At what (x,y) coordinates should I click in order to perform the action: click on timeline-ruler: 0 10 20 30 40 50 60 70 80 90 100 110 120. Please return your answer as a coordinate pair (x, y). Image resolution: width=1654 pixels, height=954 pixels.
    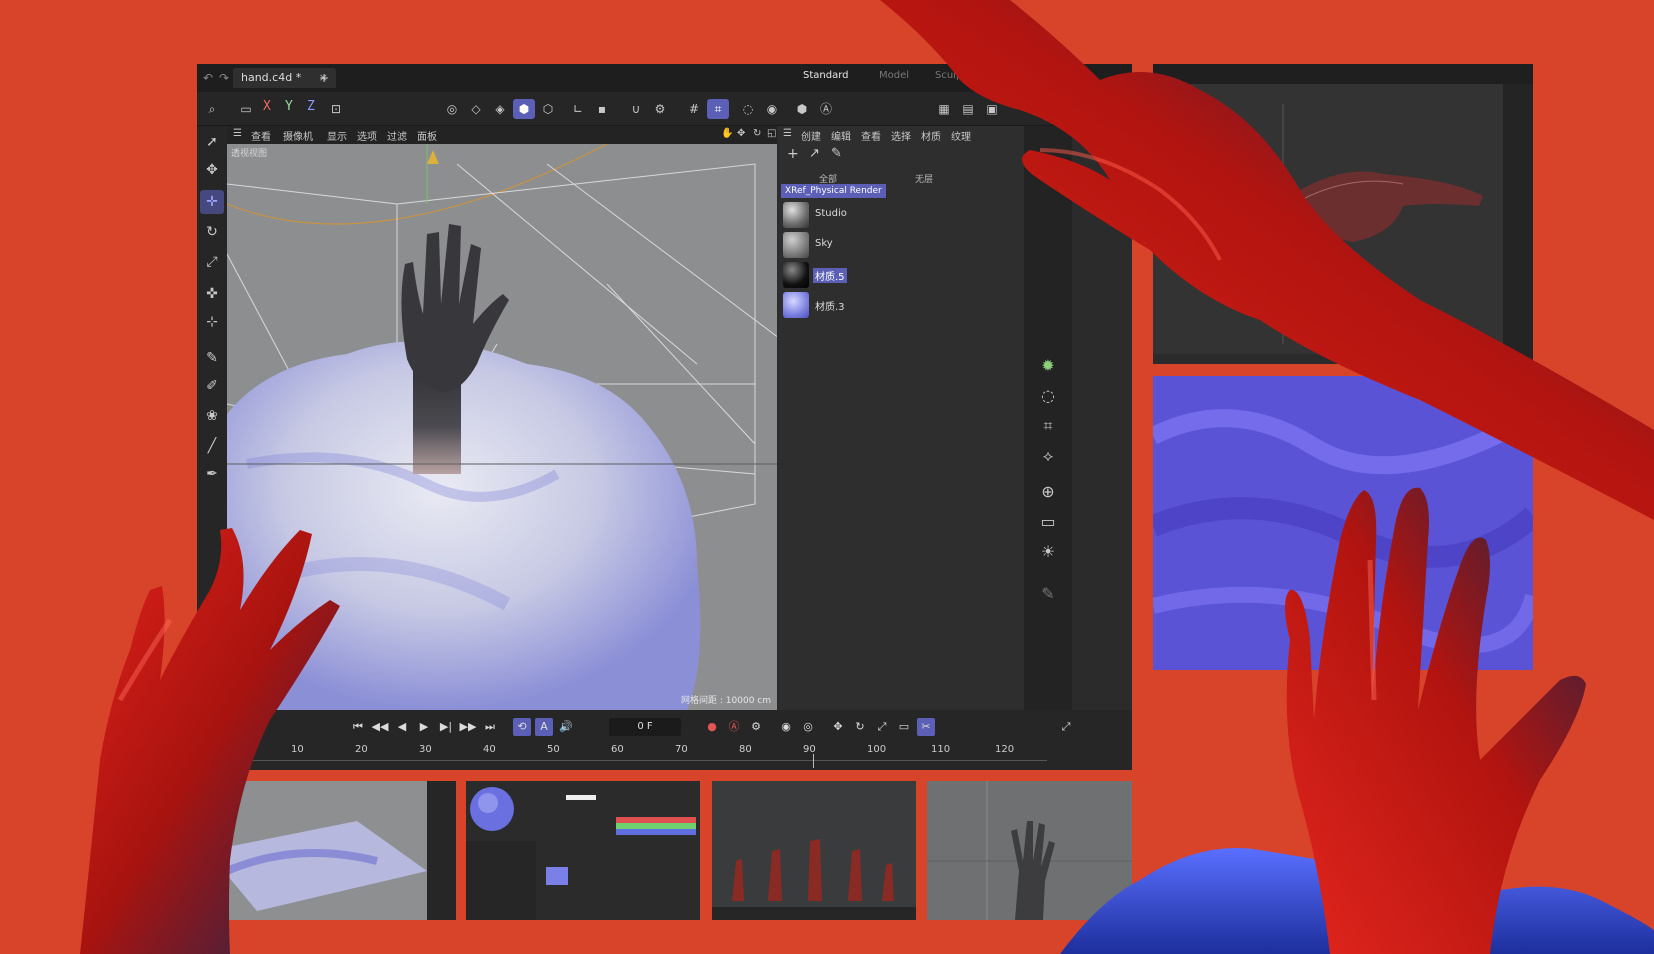
    Looking at the image, I should click on (672, 756).